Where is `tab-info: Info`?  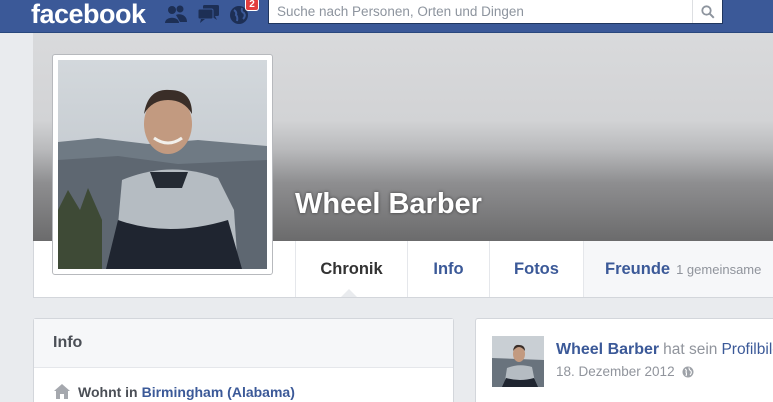 tab-info: Info is located at coordinates (448, 269).